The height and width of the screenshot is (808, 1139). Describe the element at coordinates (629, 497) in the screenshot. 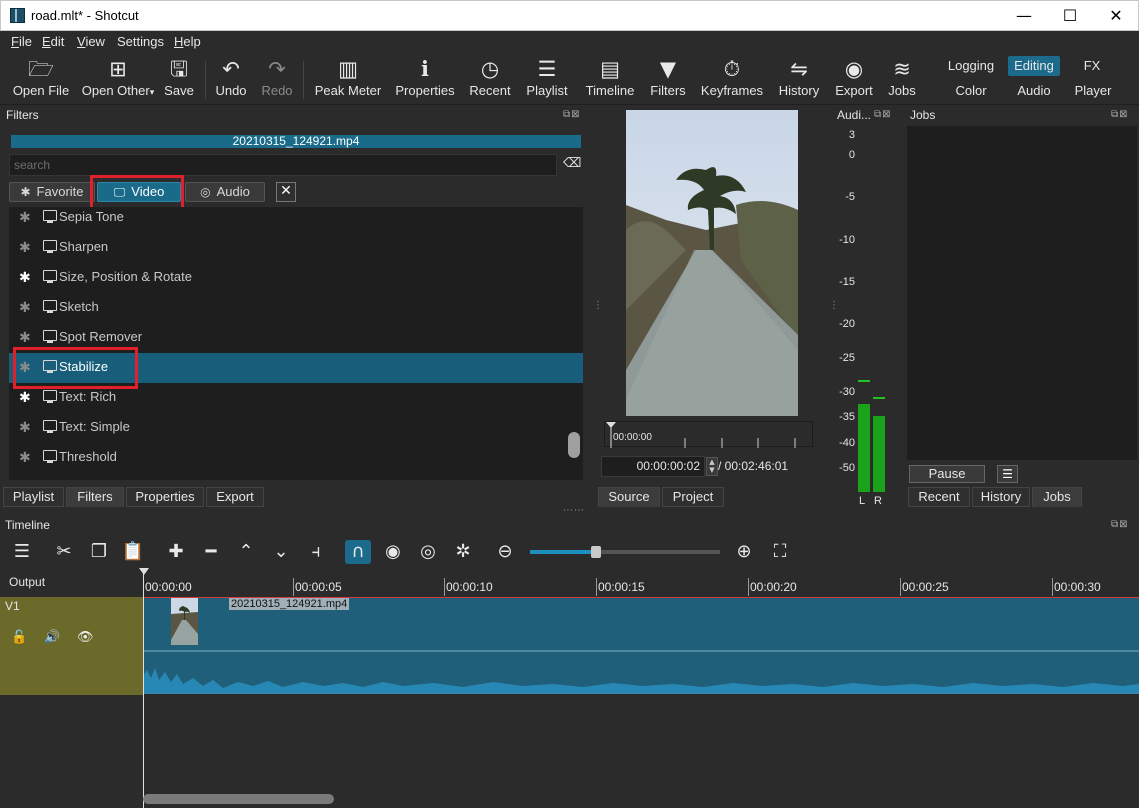

I see `tab-source: Source` at that location.